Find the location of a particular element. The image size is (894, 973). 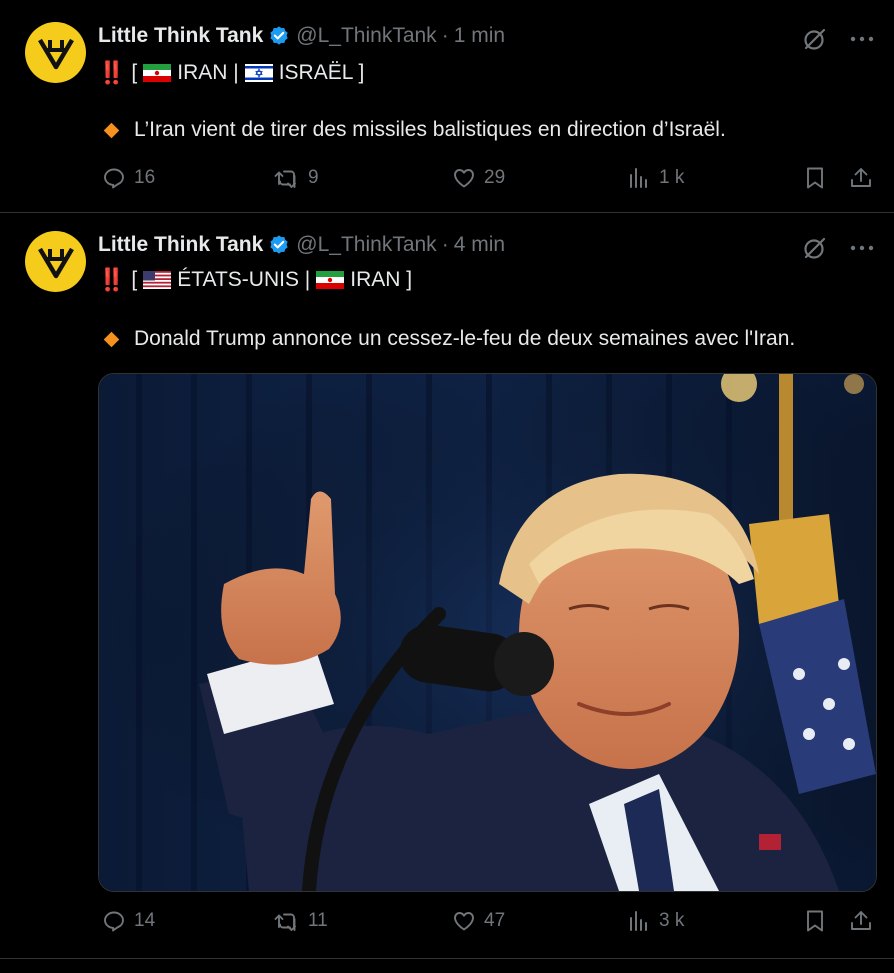

like-button: 47 is located at coordinates (478, 921).